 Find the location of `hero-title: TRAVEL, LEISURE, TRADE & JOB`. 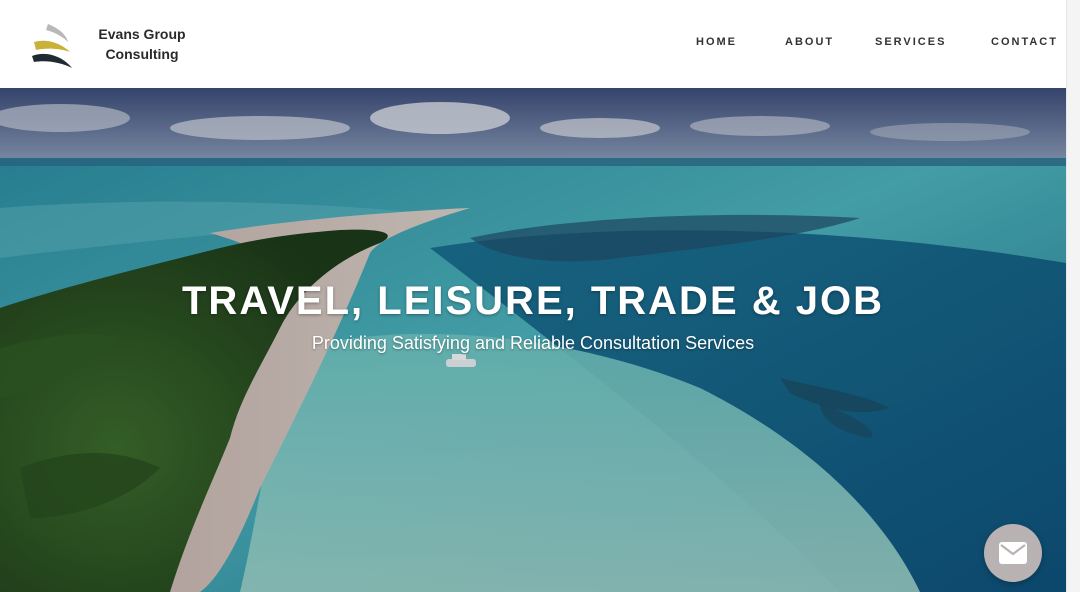

hero-title: TRAVEL, LEISURE, TRADE & JOB is located at coordinates (533, 301).